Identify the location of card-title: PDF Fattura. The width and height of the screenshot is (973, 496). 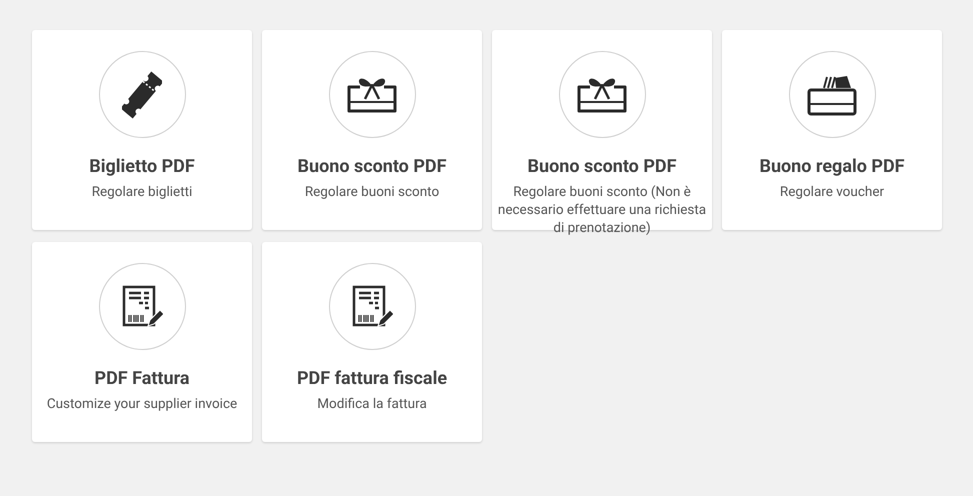
(142, 379).